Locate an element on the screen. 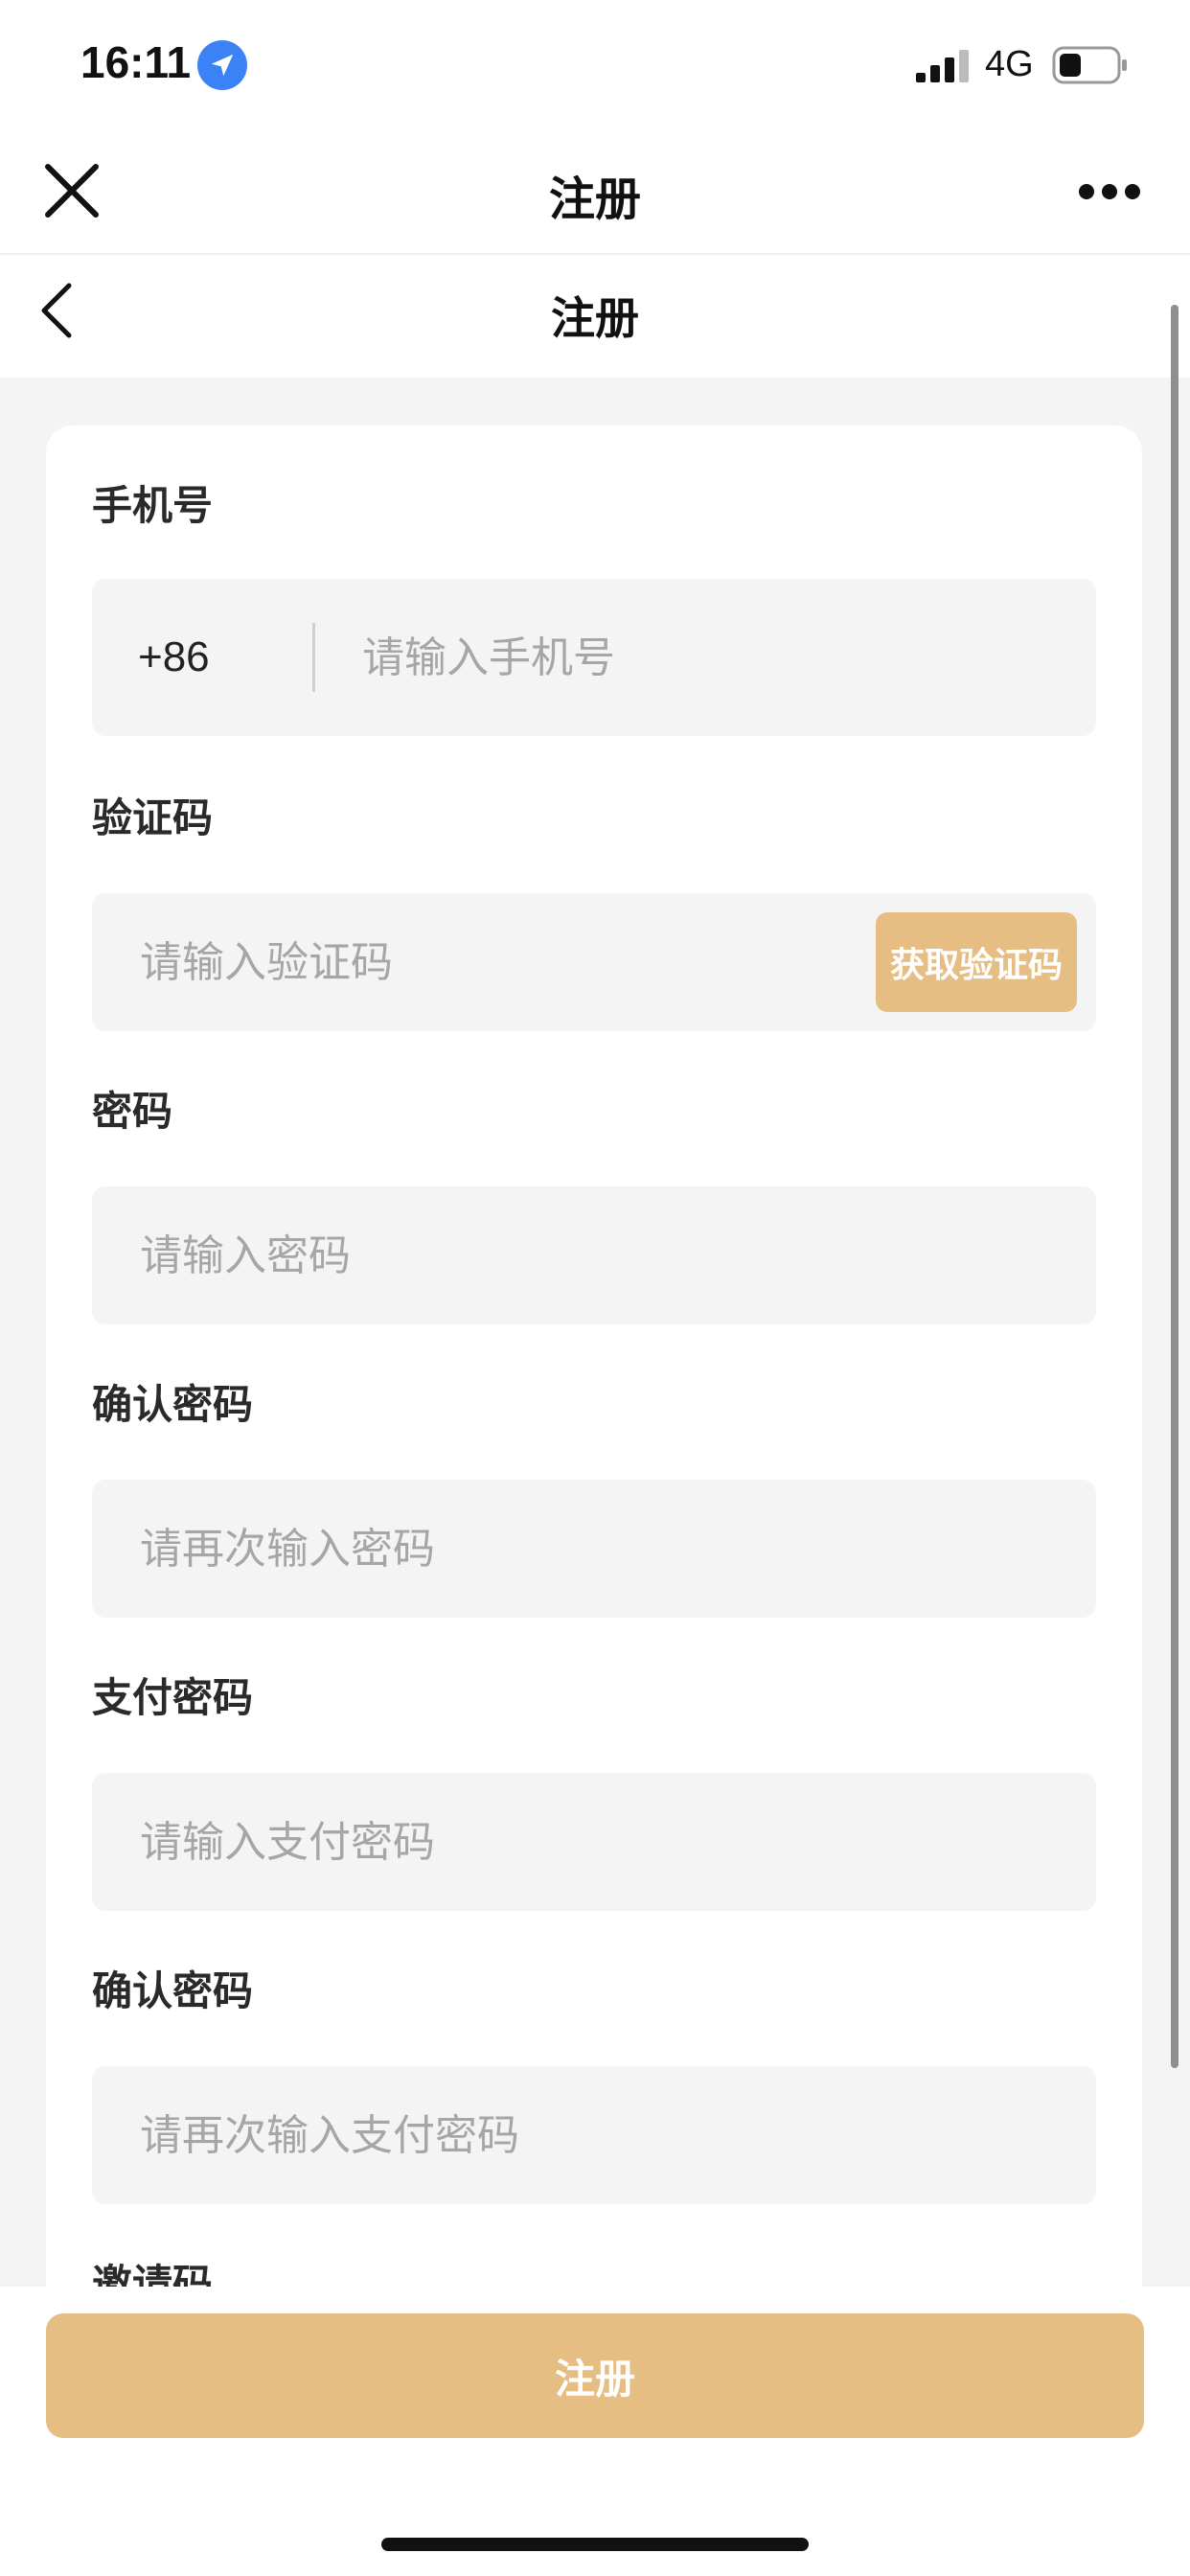 This screenshot has width=1190, height=2576. page-nav-bar: 注册 is located at coordinates (595, 316).